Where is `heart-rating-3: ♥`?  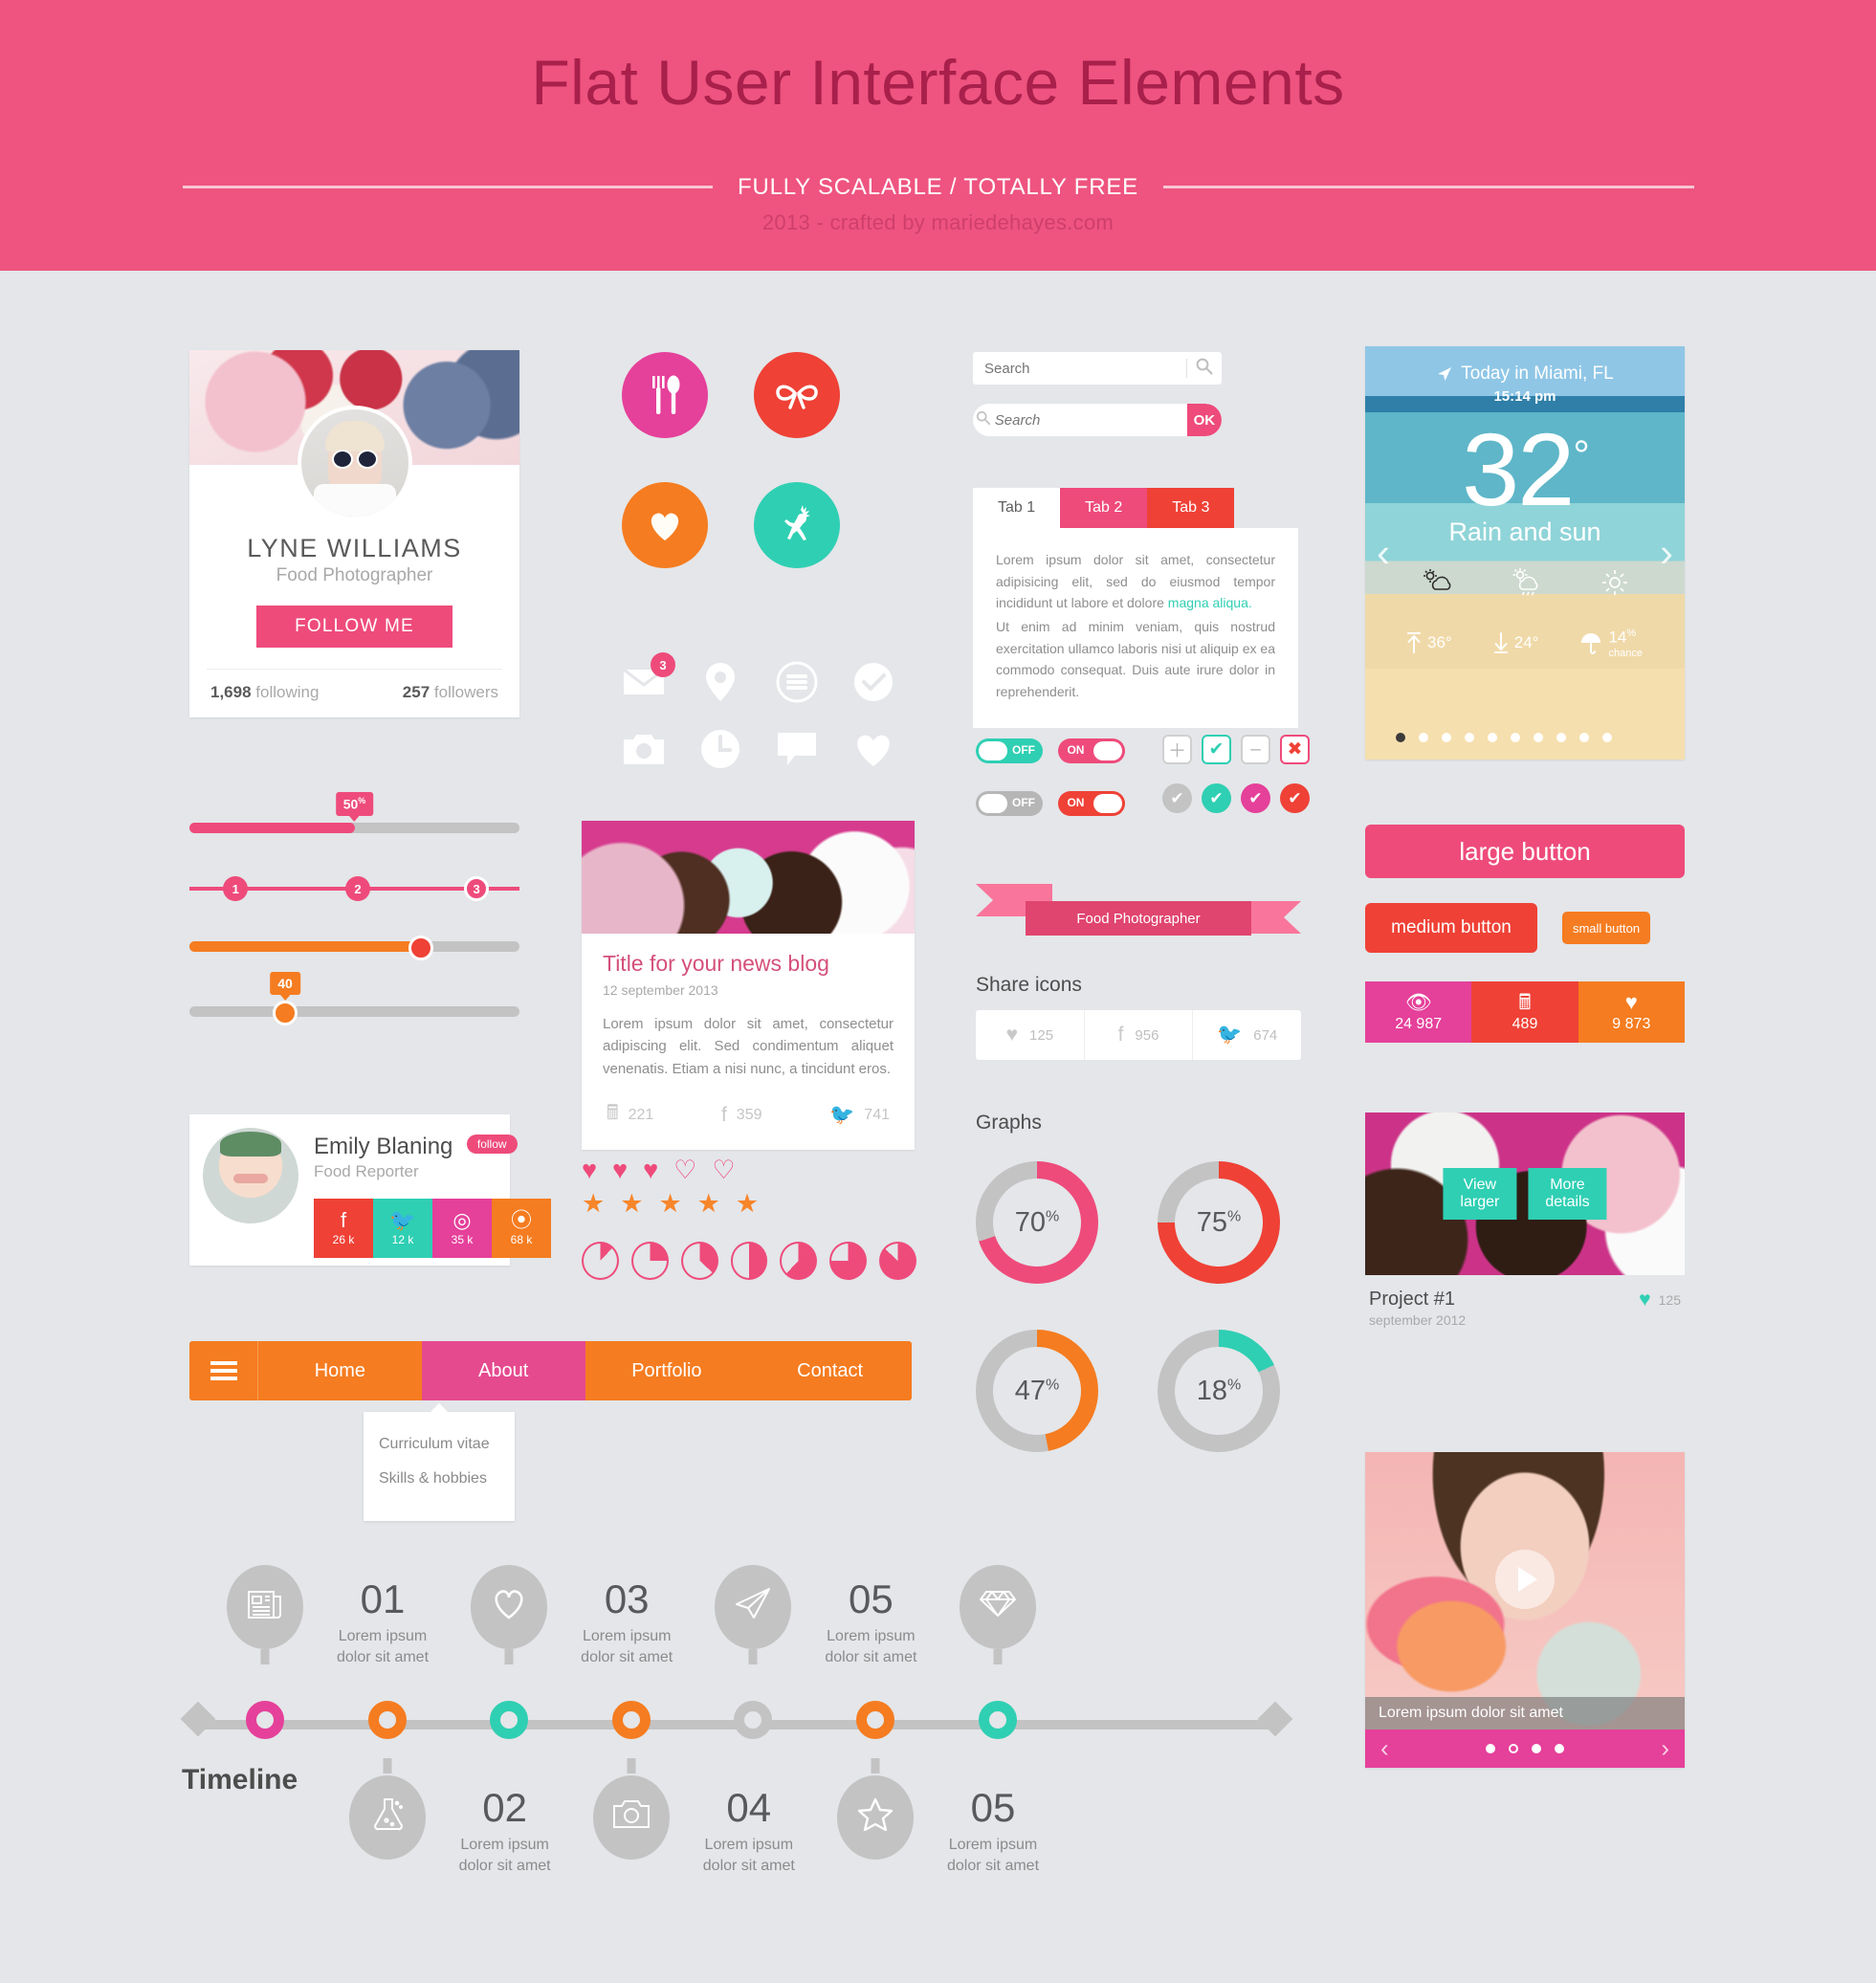
heart-rating-3: ♥ is located at coordinates (650, 1170).